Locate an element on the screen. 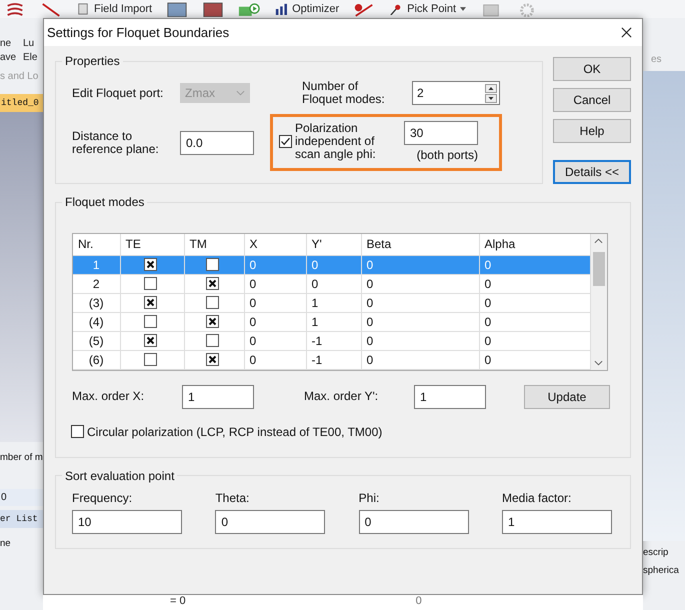  table-cell: (3) is located at coordinates (96, 303).